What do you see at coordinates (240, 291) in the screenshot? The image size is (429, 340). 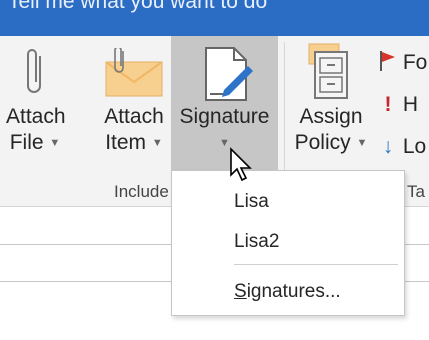 I see `access-key-s: S` at bounding box center [240, 291].